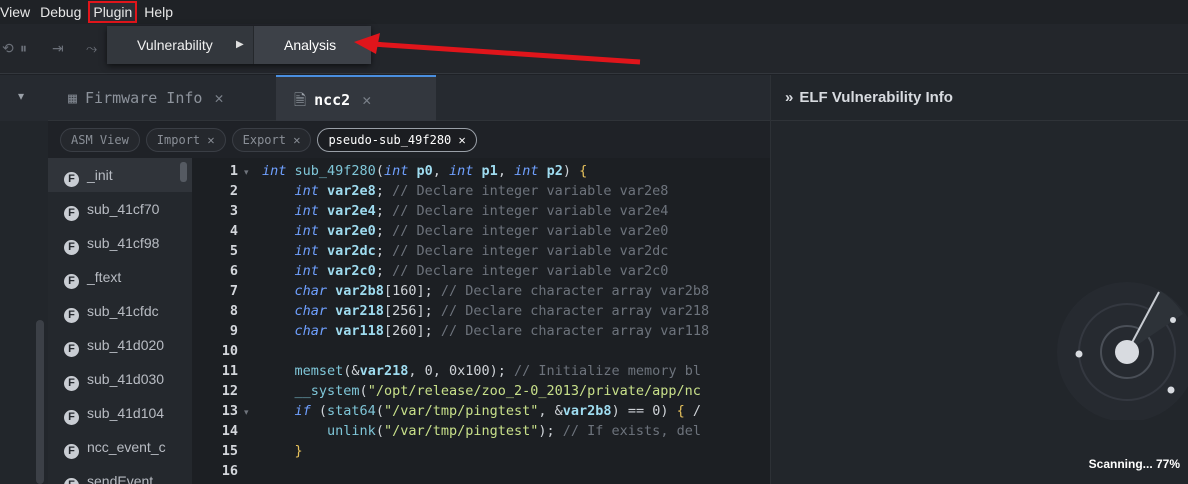  What do you see at coordinates (229, 431) in the screenshot?
I see `line-number: 14` at bounding box center [229, 431].